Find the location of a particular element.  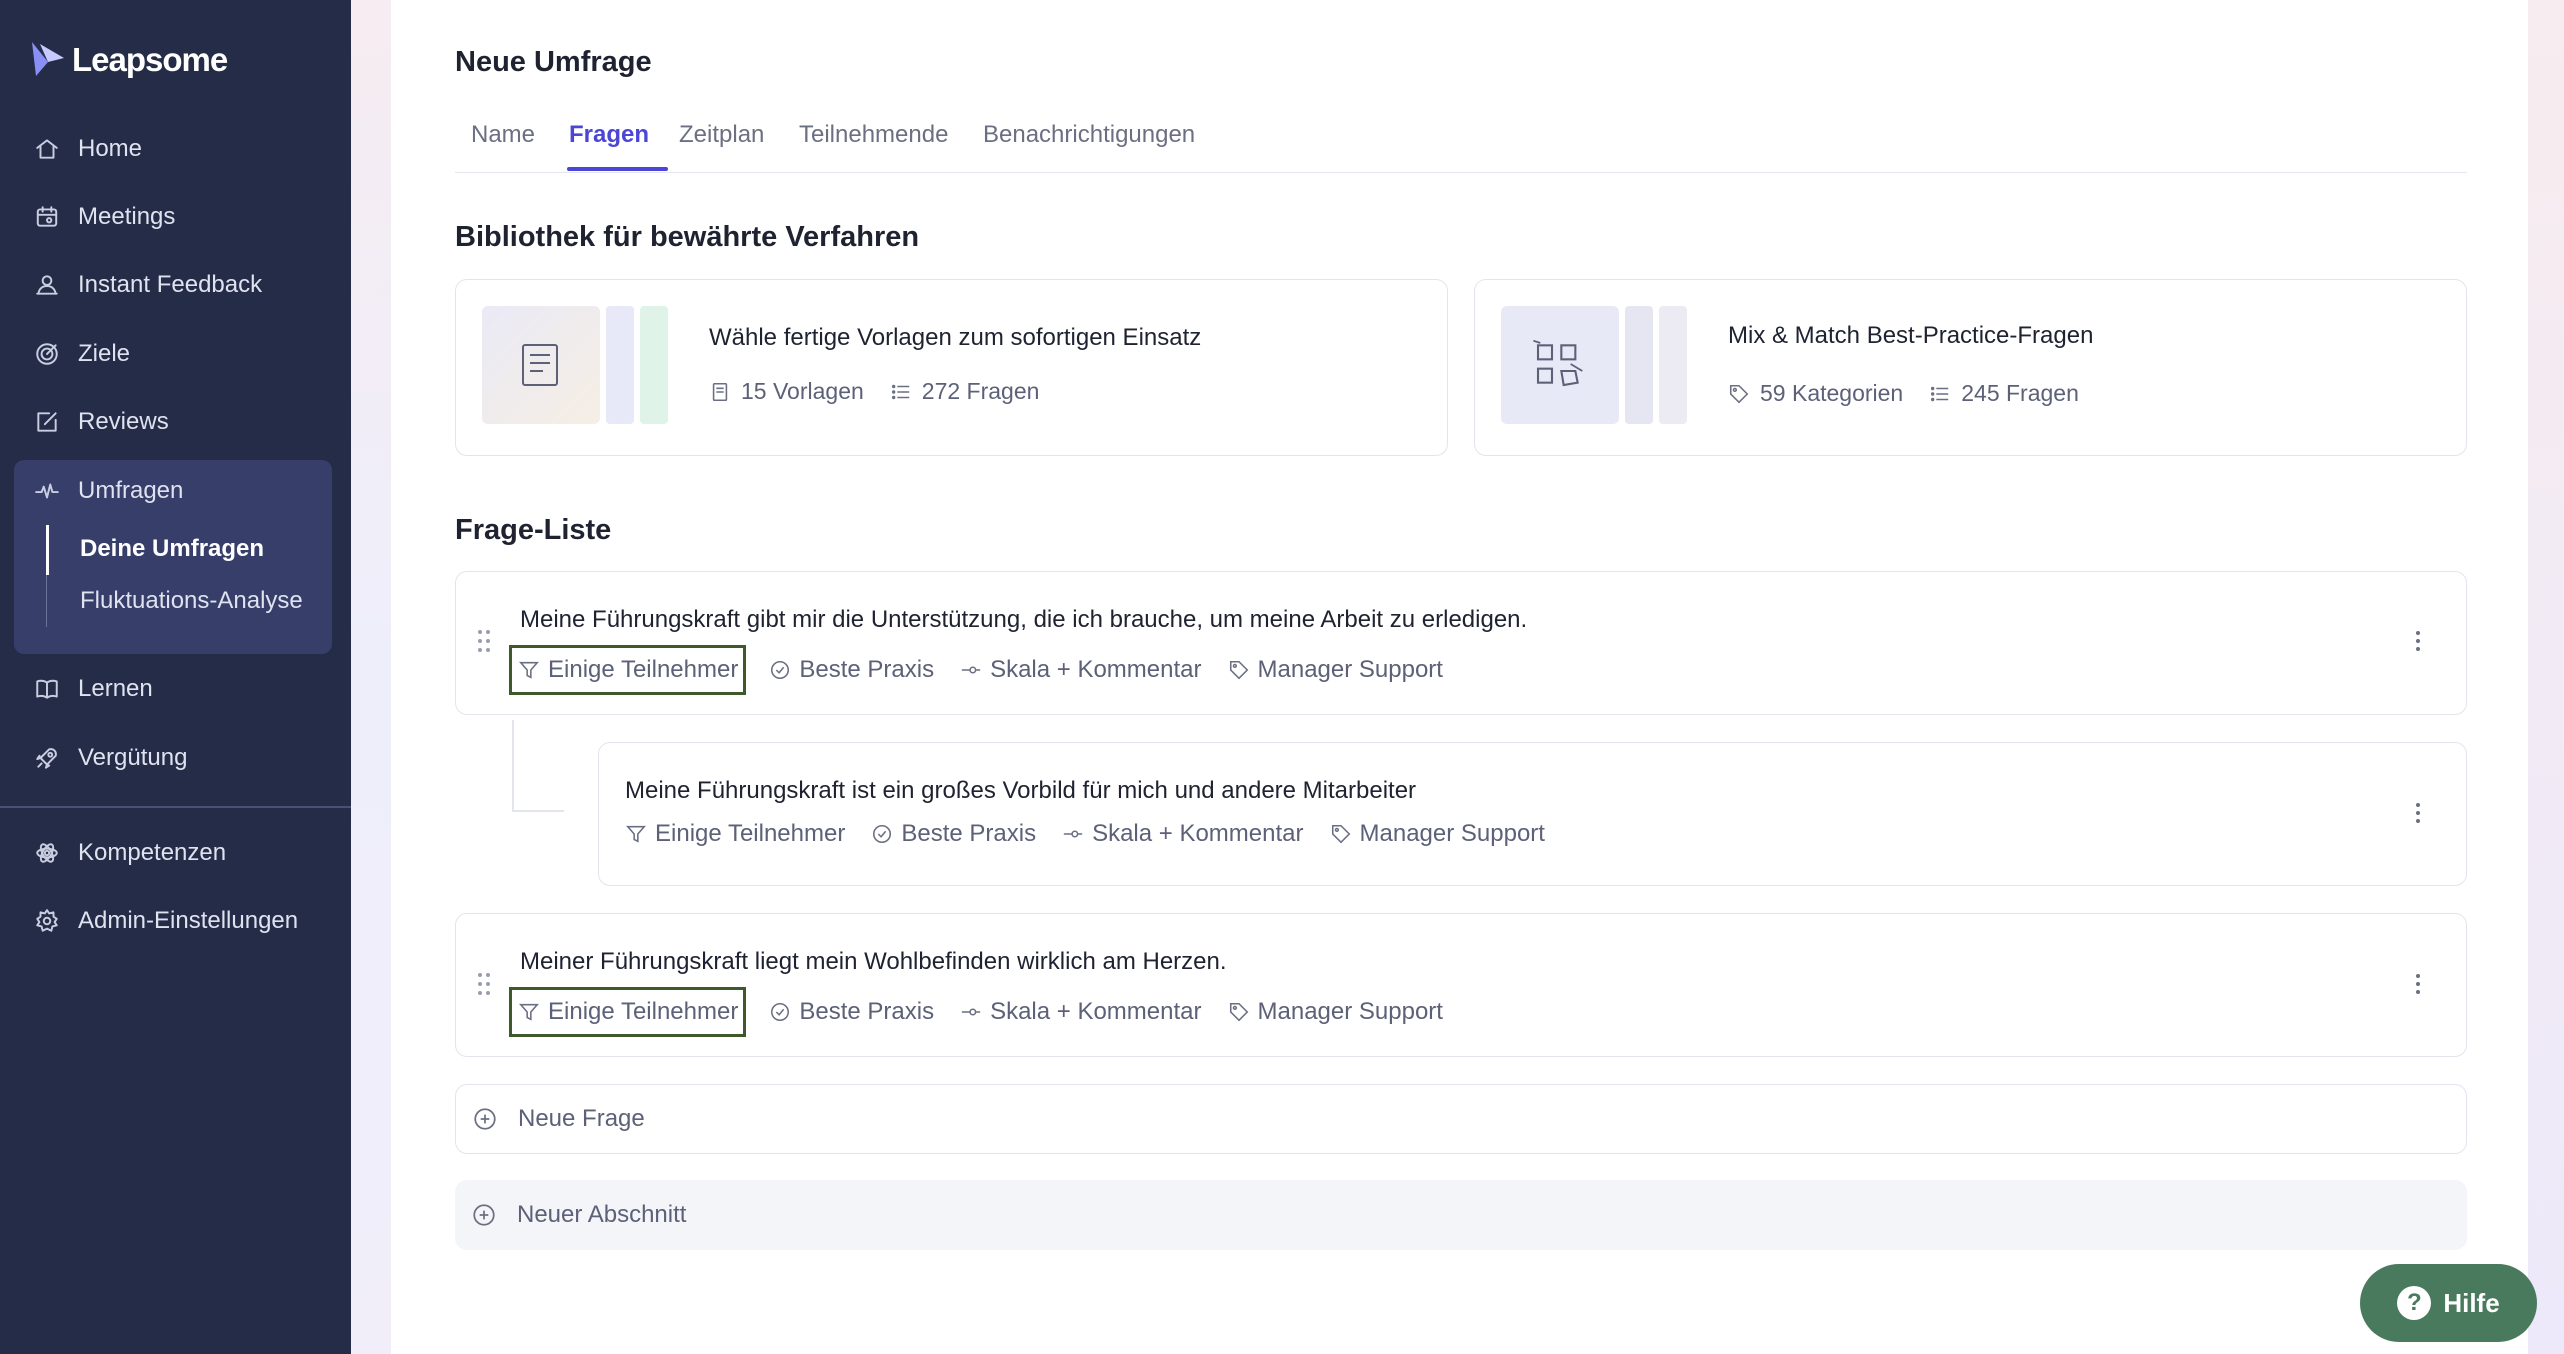

questions-count: 245 Fragen is located at coordinates (2004, 393).